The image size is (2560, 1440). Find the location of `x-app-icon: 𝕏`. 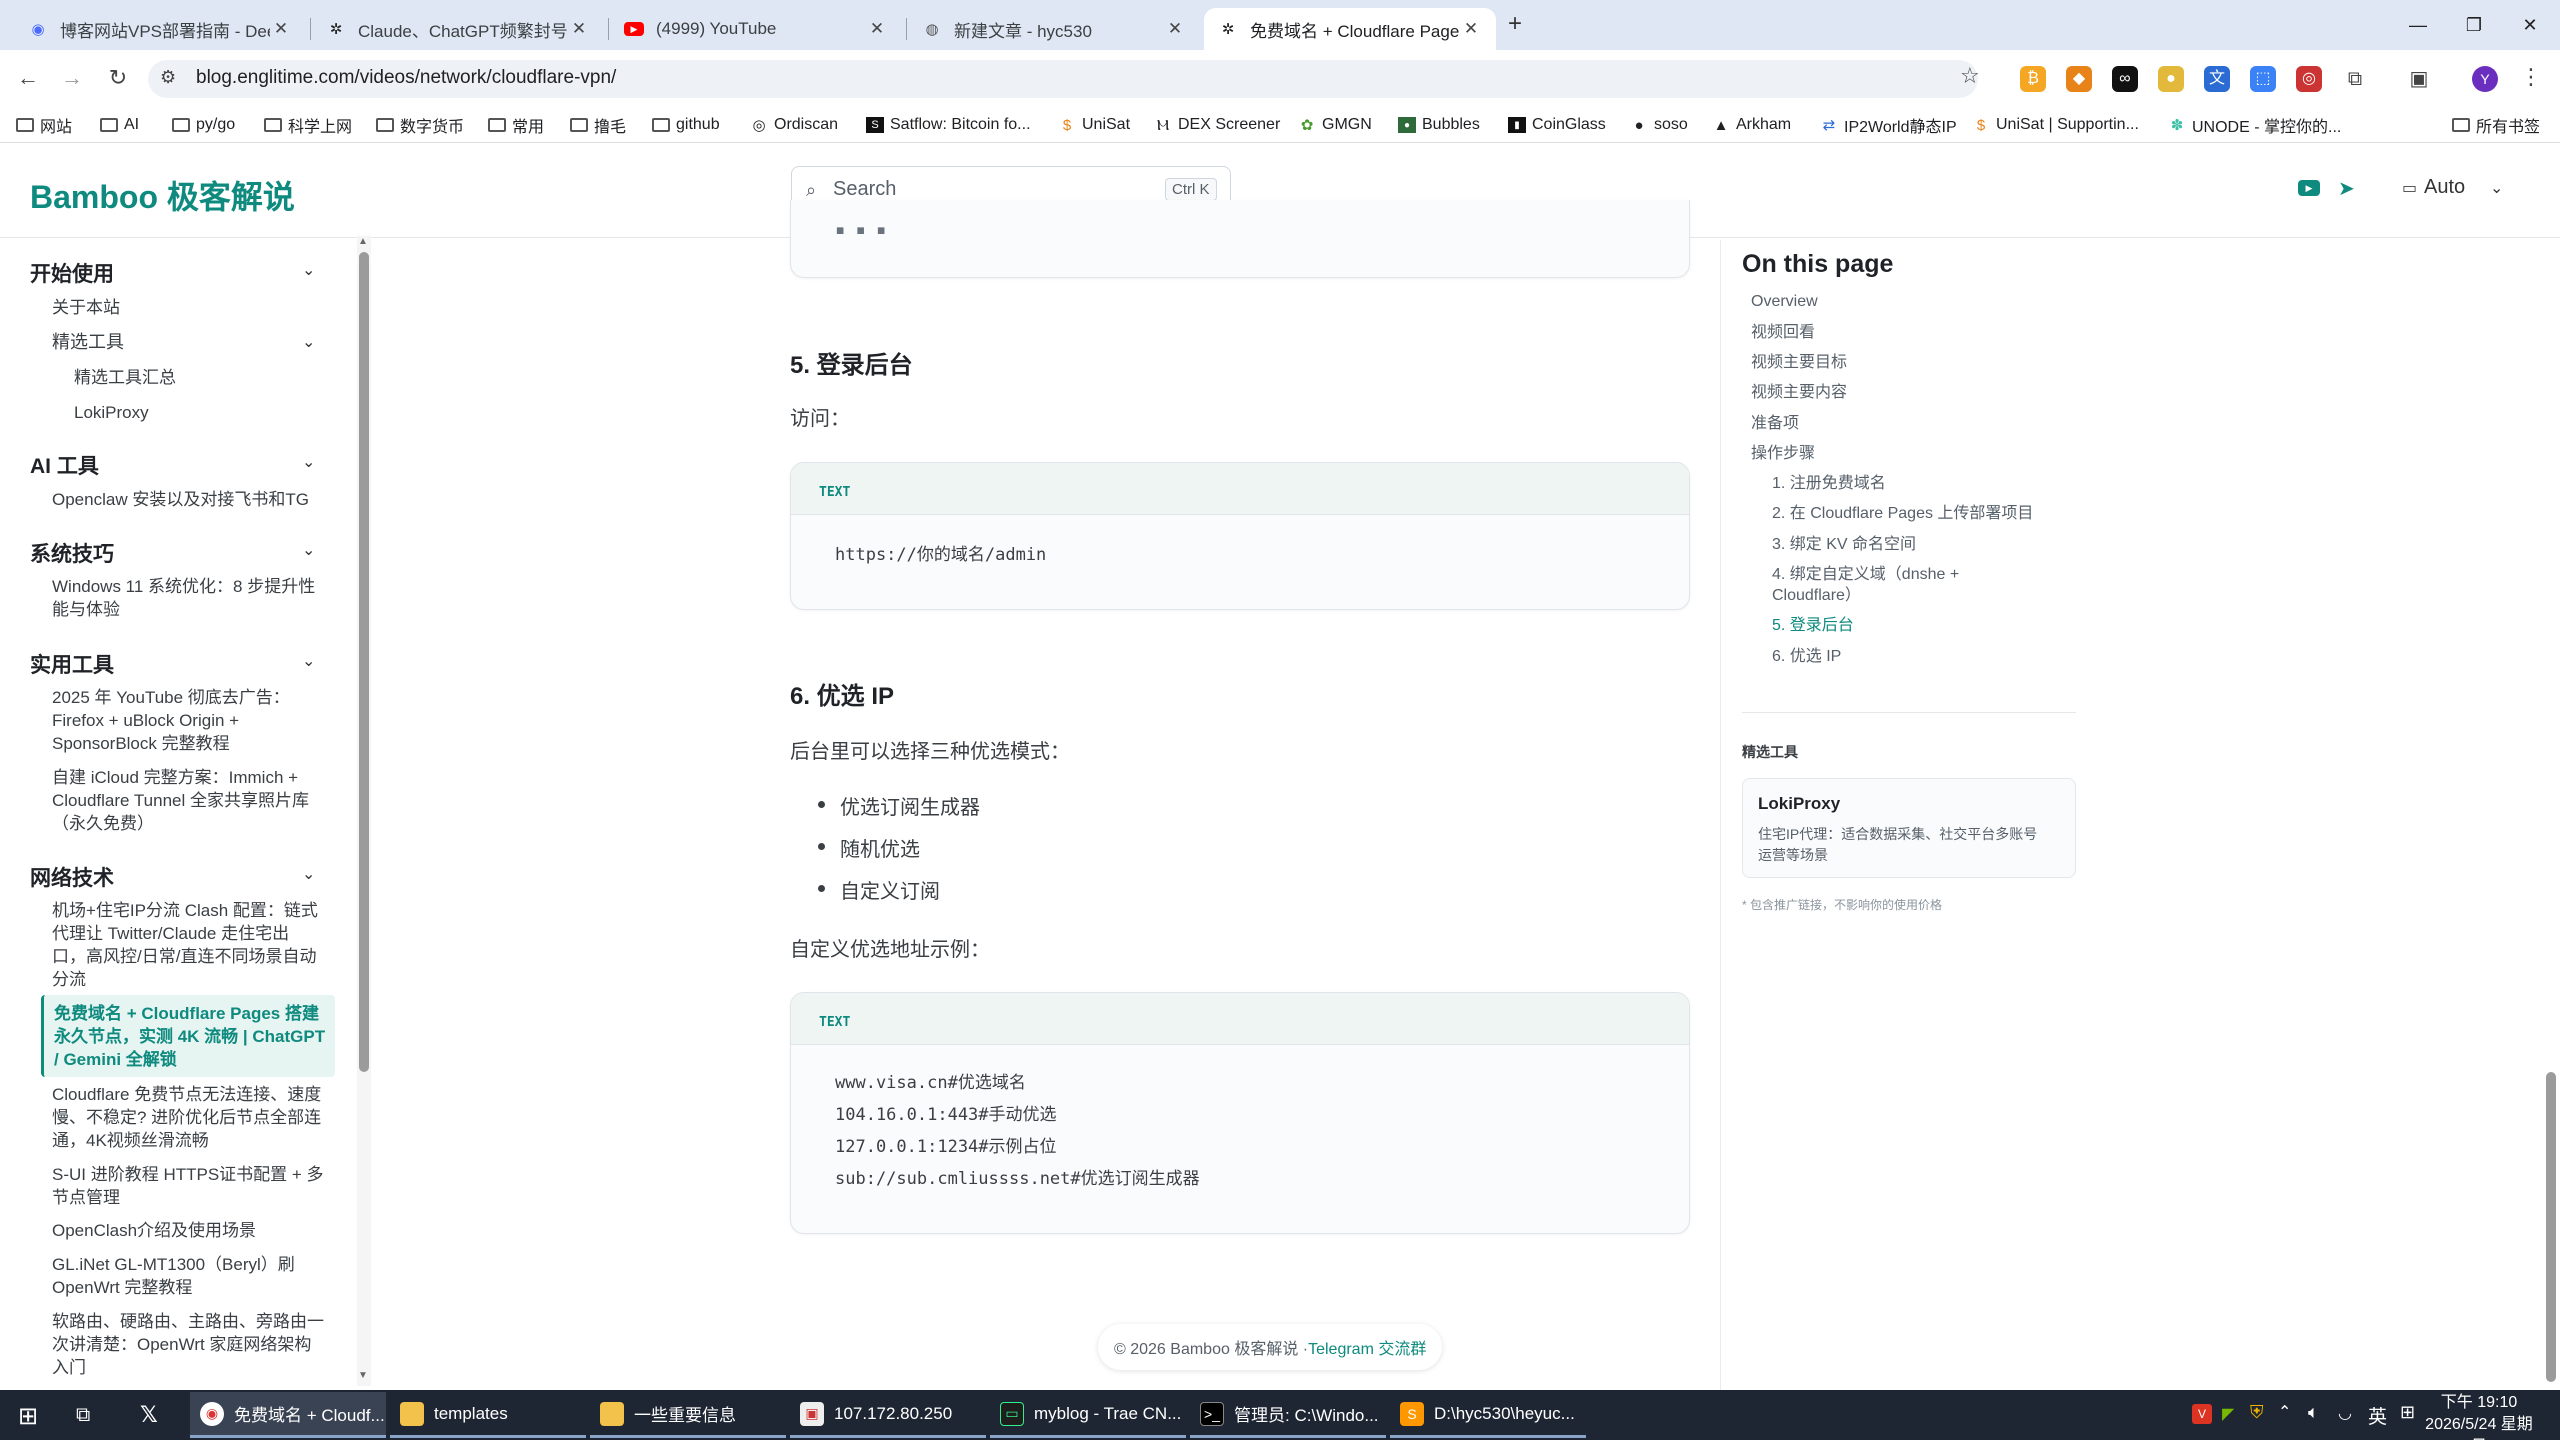

x-app-icon: 𝕏 is located at coordinates (149, 1415).